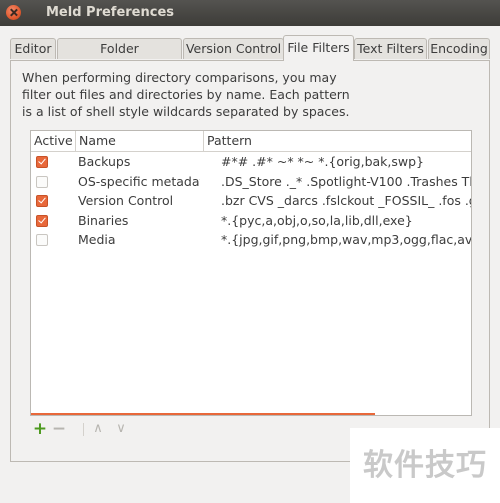 The image size is (500, 503). I want to click on filter-name: Backups, so click(104, 161).